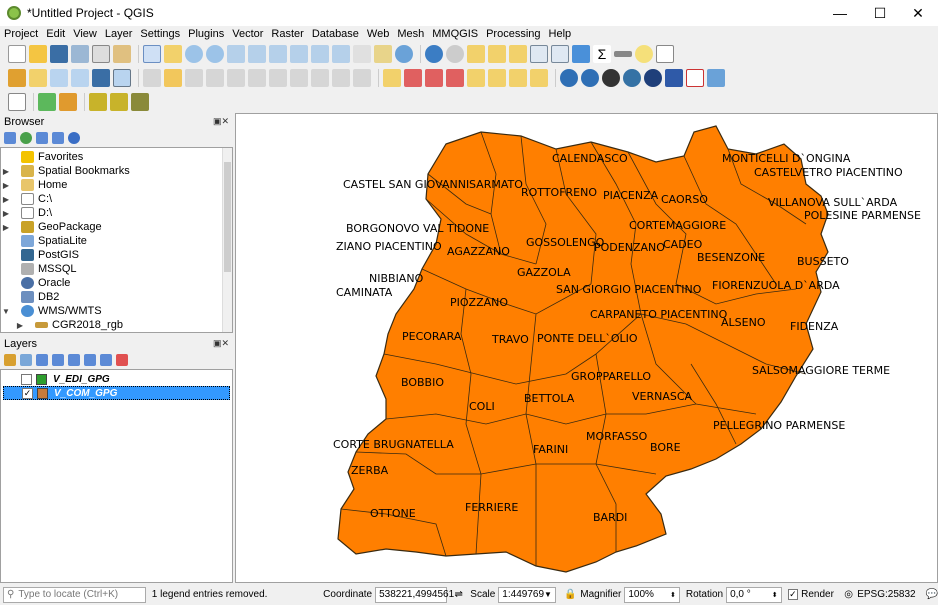  What do you see at coordinates (497, 78) in the screenshot?
I see `move-label-icon` at bounding box center [497, 78].